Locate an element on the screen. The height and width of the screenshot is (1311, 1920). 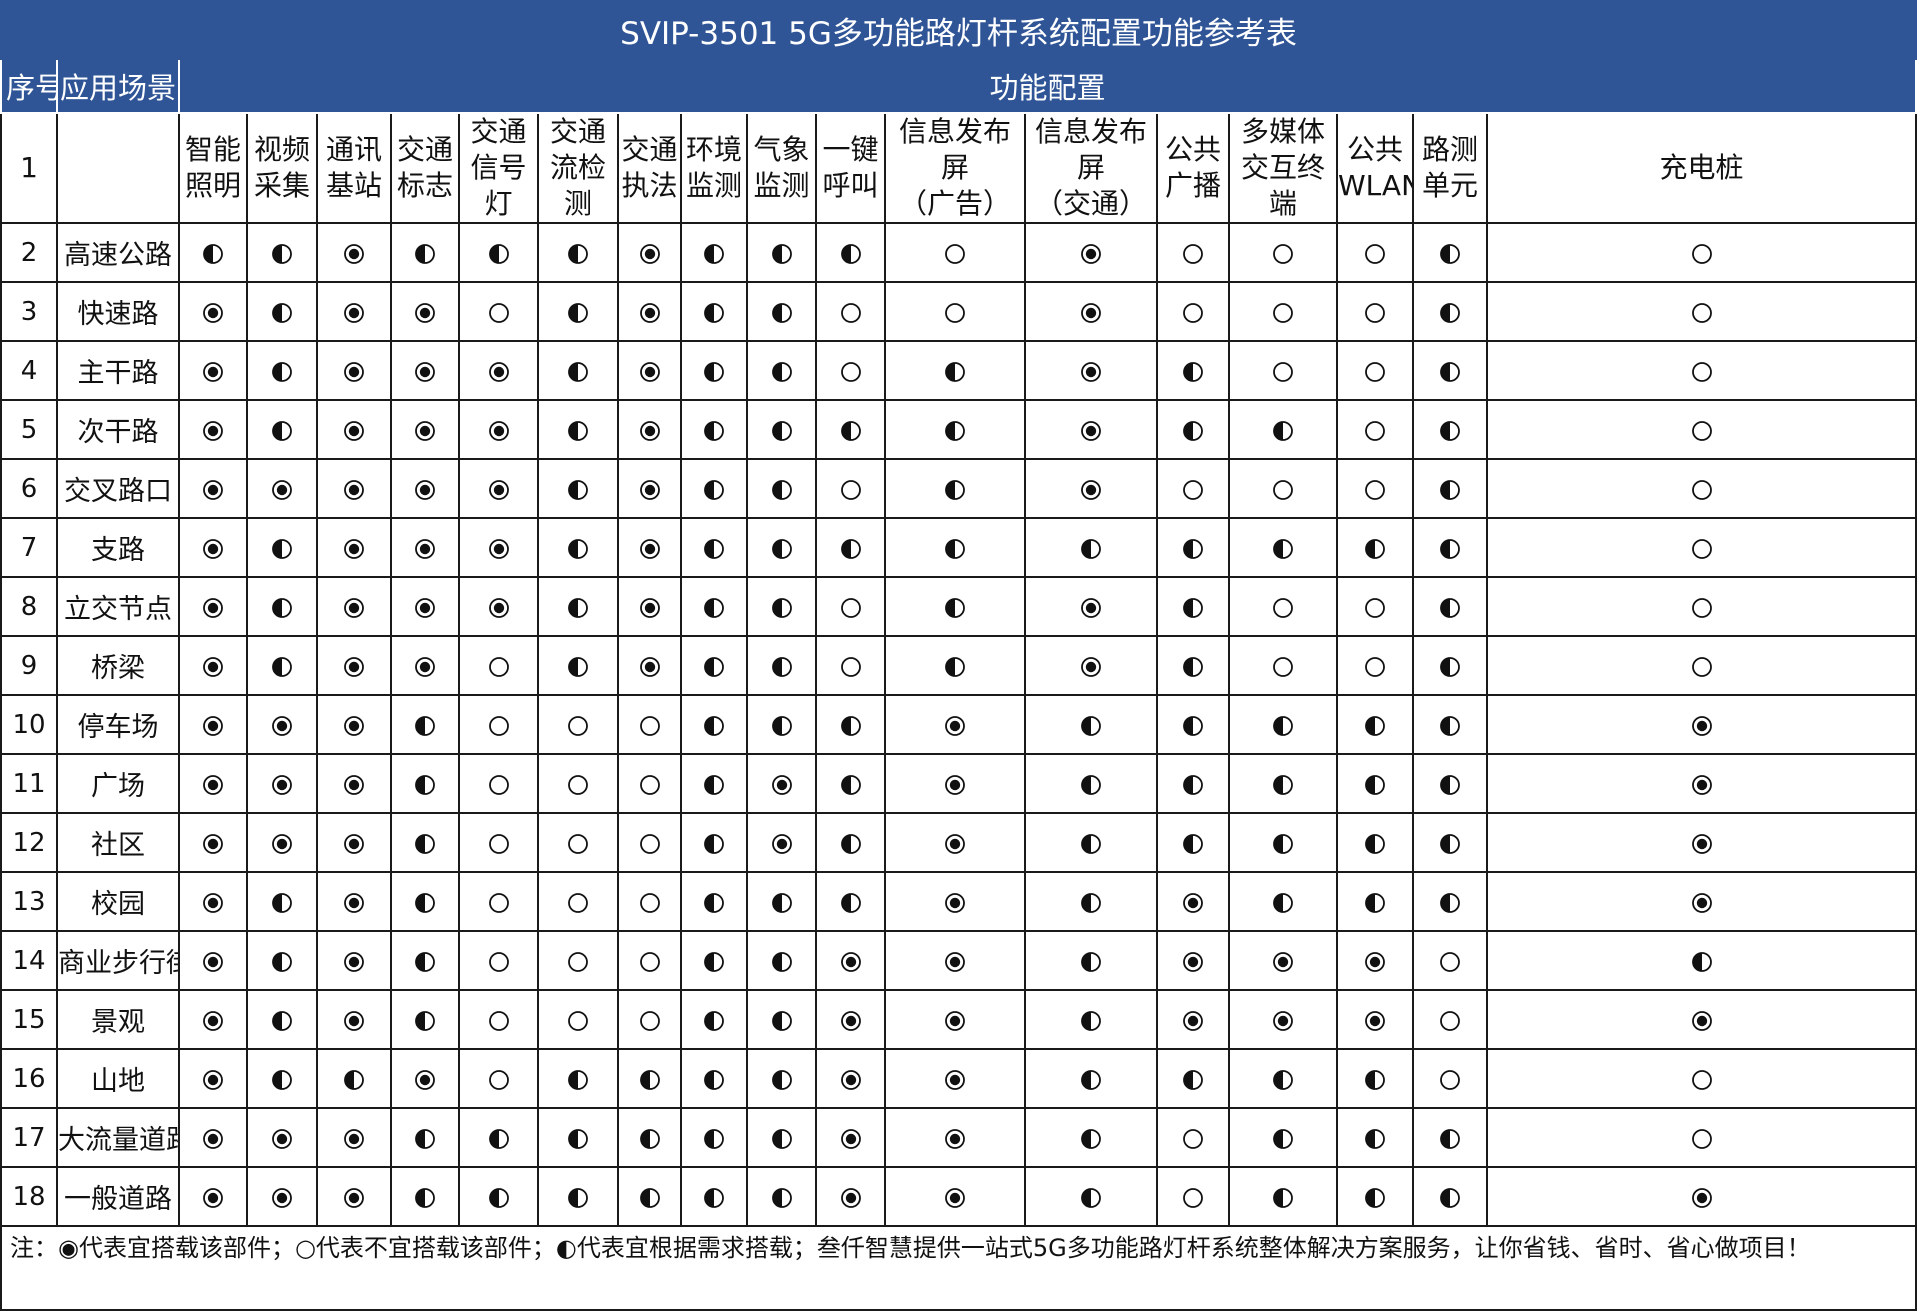
feature-label-line: 信号灯 is located at coordinates (498, 185).